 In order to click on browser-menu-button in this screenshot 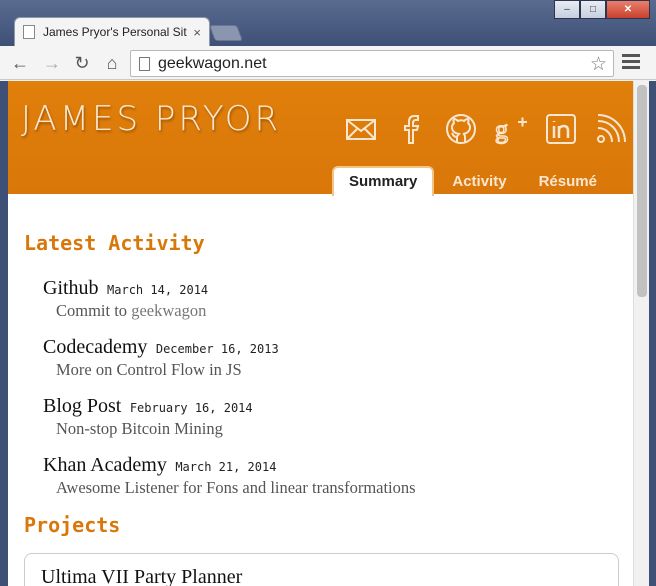, I will do `click(631, 63)`.